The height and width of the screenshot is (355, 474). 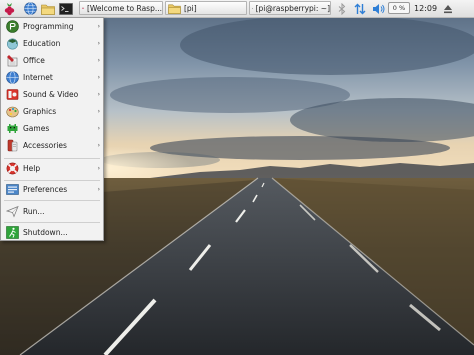 What do you see at coordinates (12, 128) in the screenshot?
I see `games-icon` at bounding box center [12, 128].